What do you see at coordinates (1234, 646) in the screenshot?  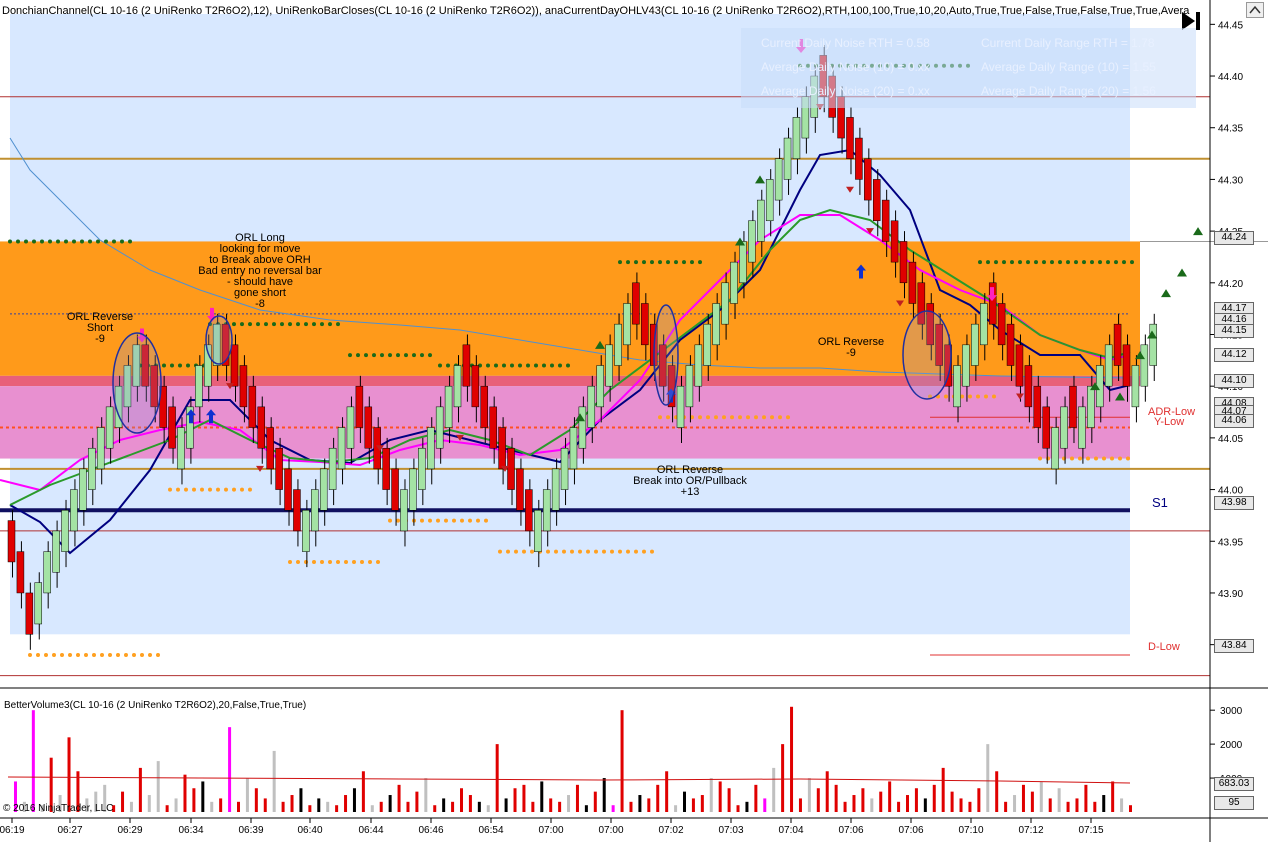 I see `price-box-43-84: 43.84` at bounding box center [1234, 646].